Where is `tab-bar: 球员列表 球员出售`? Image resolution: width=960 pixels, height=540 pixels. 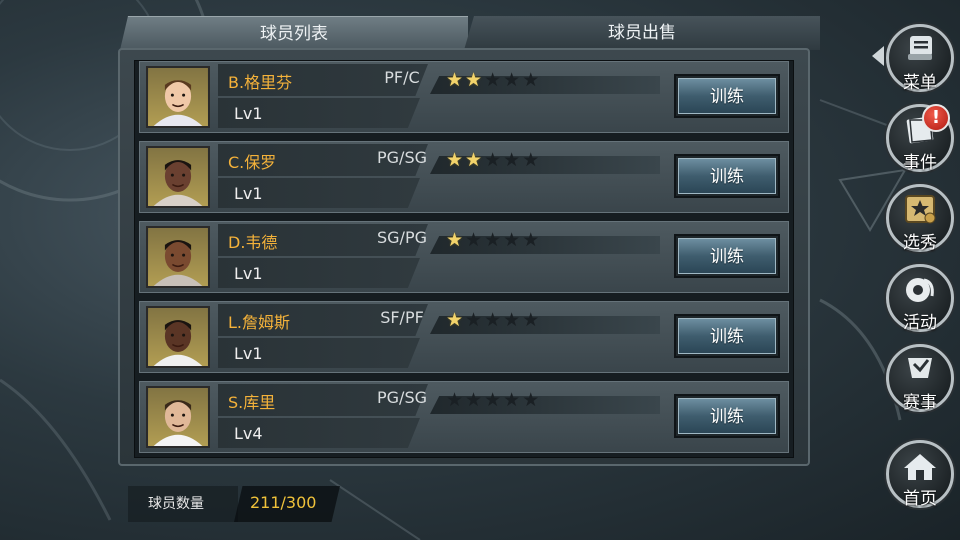 tab-bar: 球员列表 球员出售 is located at coordinates (470, 33).